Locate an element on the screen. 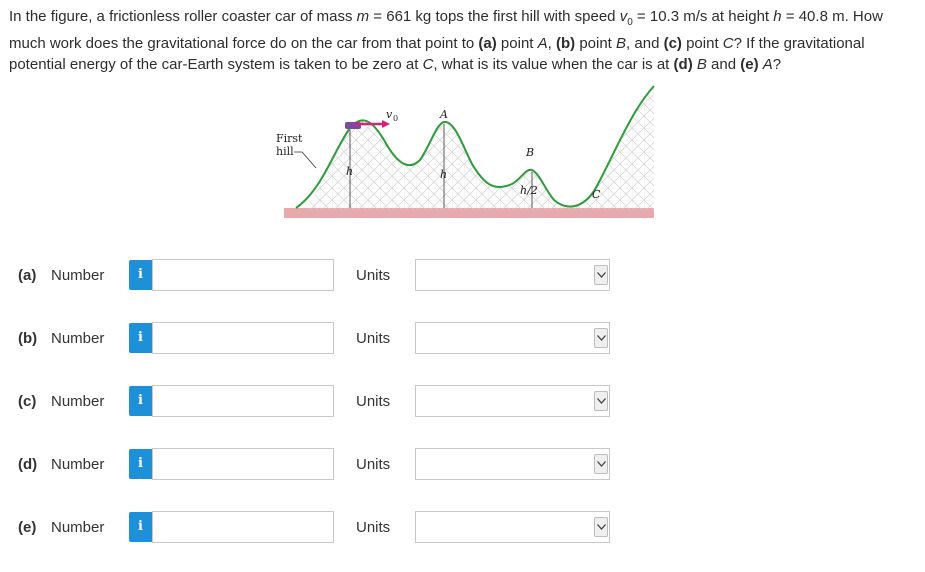 The width and height of the screenshot is (925, 572). point-b-label: B is located at coordinates (529, 152).